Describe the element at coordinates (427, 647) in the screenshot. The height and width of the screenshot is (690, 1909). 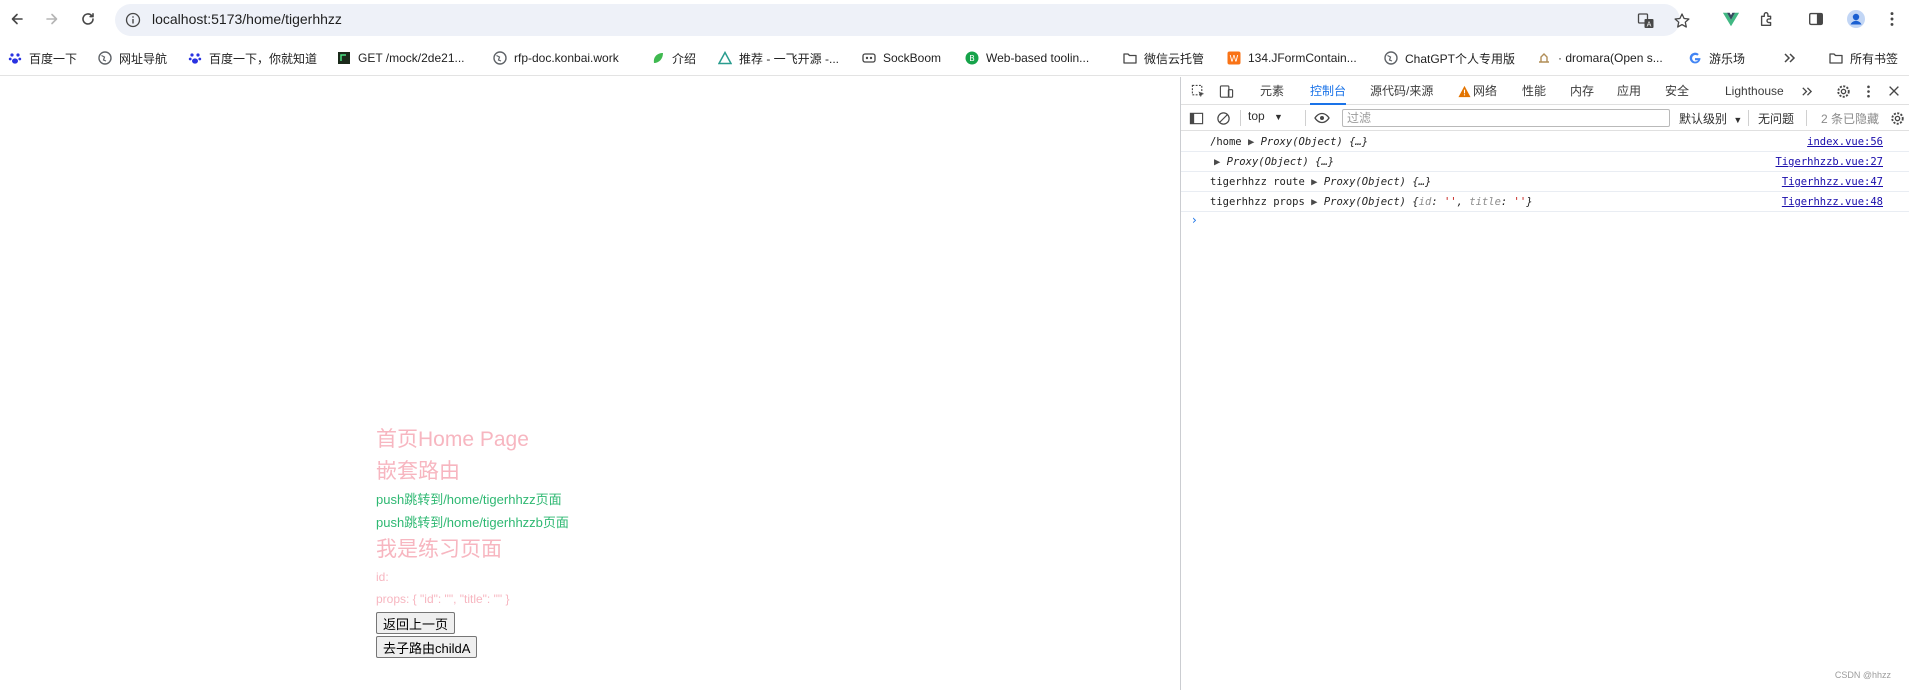
I see `go-child-route-button: 去子路由childA` at that location.